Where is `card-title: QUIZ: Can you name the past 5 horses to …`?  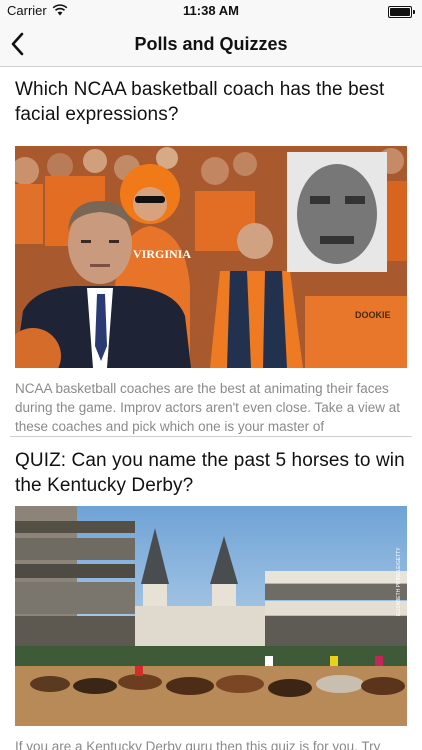 card-title: QUIZ: Can you name the past 5 horses to … is located at coordinates (211, 473).